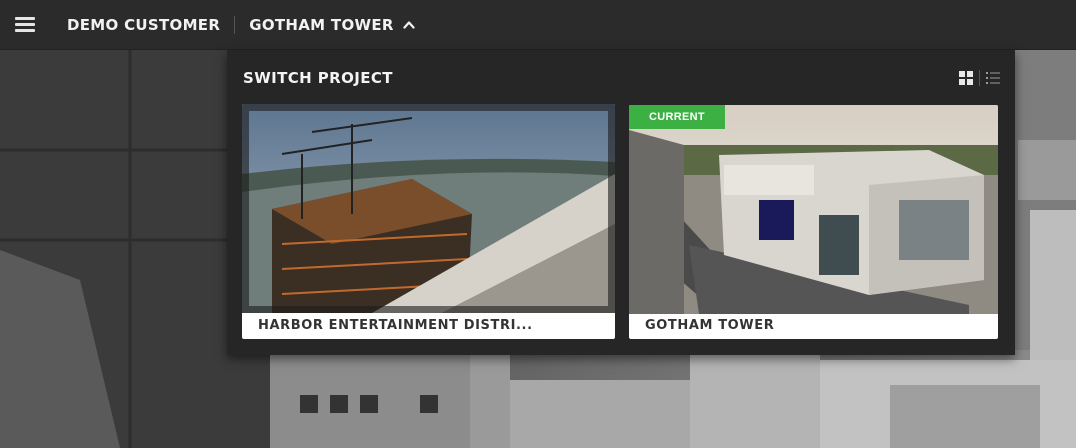 The height and width of the screenshot is (448, 1076). Describe the element at coordinates (409, 24) in the screenshot. I see `chevron-up-icon` at that location.